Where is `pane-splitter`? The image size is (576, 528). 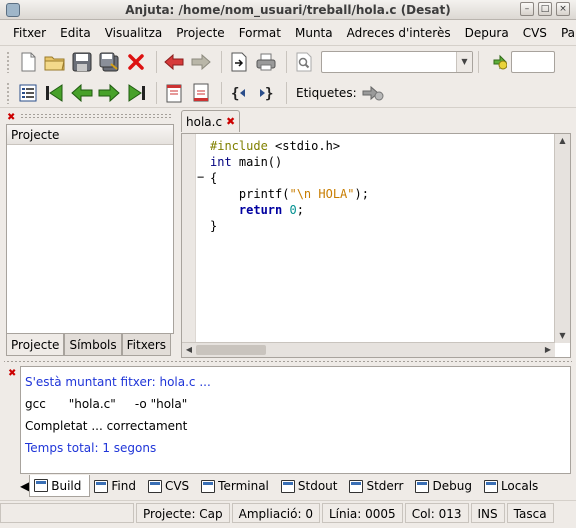 pane-splitter is located at coordinates (288, 362).